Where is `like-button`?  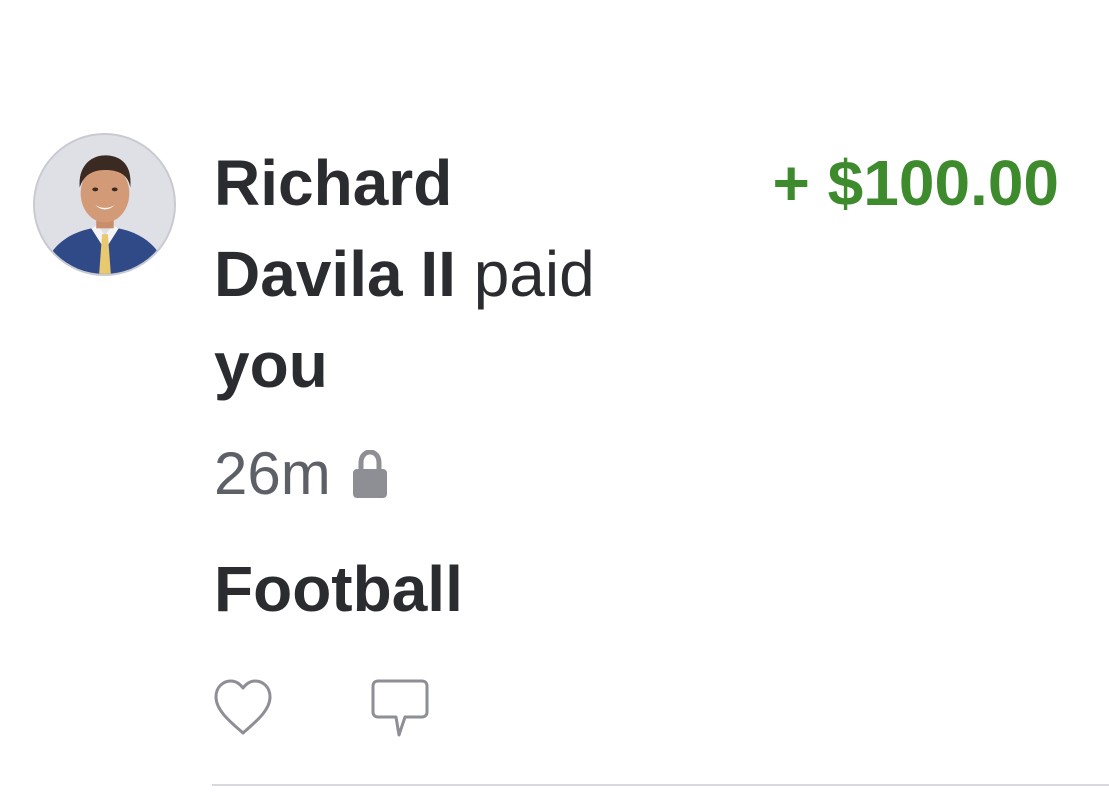
like-button is located at coordinates (243, 708).